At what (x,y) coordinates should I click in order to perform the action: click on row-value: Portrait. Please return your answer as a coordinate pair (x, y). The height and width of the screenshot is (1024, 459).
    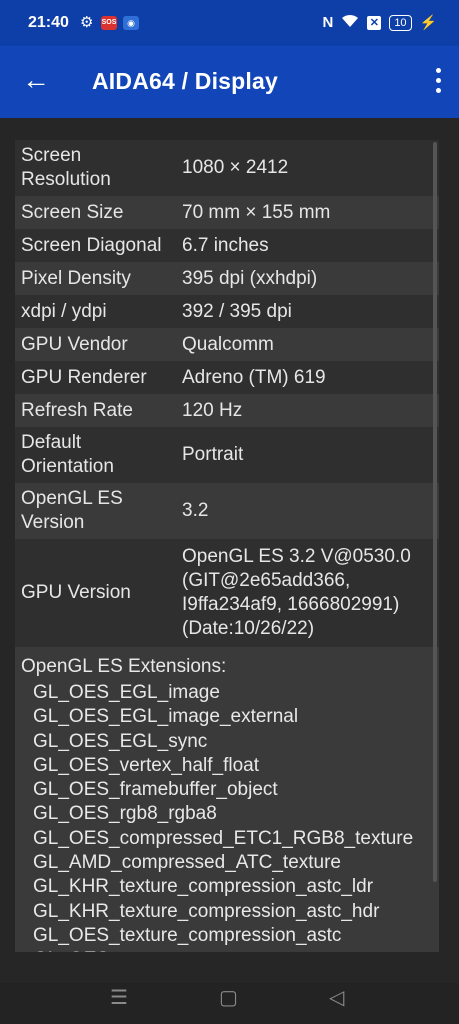
    Looking at the image, I should click on (213, 454).